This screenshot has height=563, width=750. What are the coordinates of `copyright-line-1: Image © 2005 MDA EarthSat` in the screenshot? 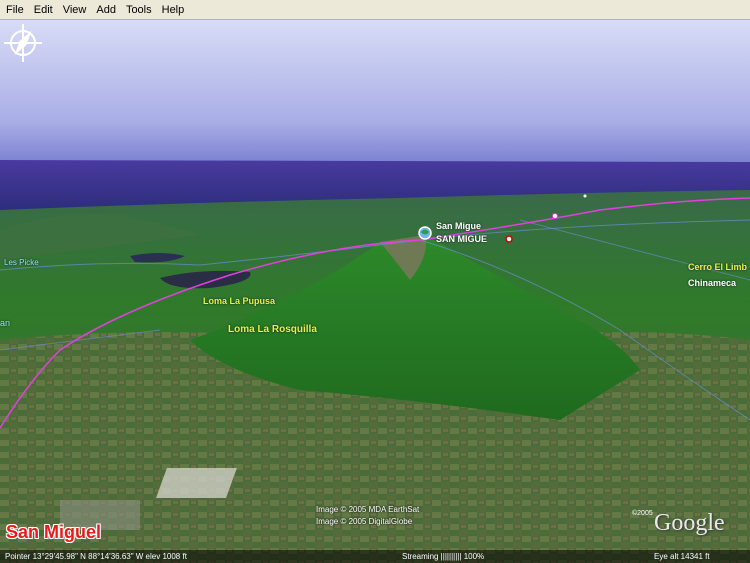 It's located at (368, 509).